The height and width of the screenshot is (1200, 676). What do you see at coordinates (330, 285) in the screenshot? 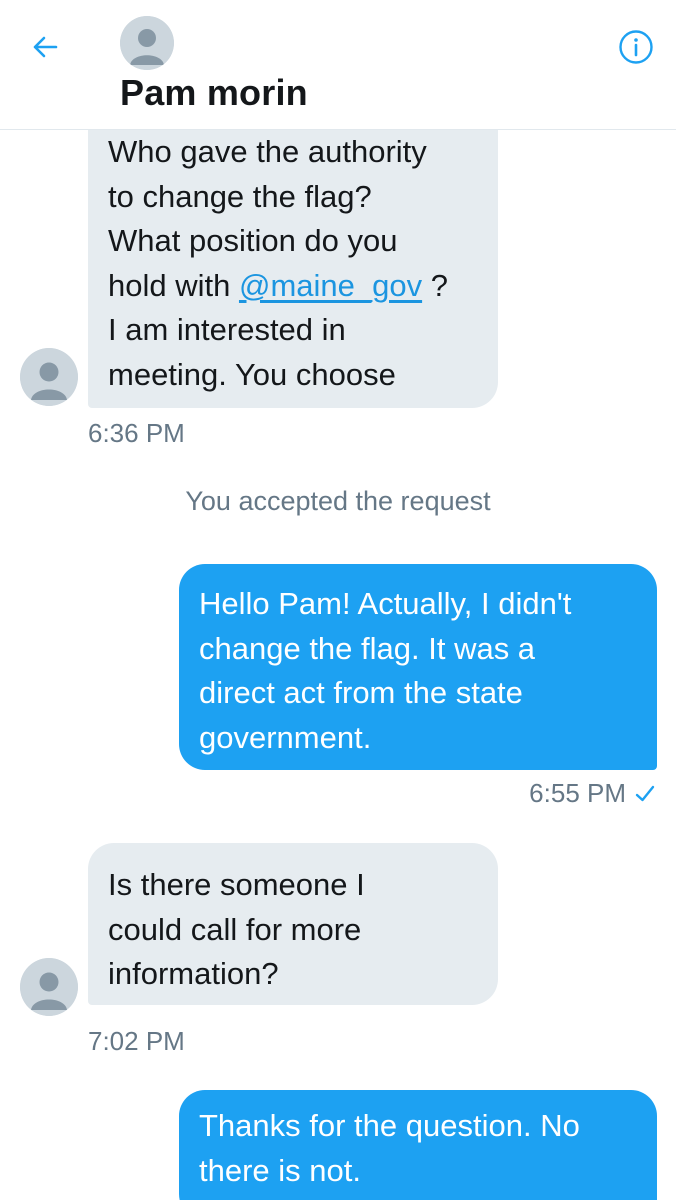
I see `mention-link: @maine_gov` at bounding box center [330, 285].